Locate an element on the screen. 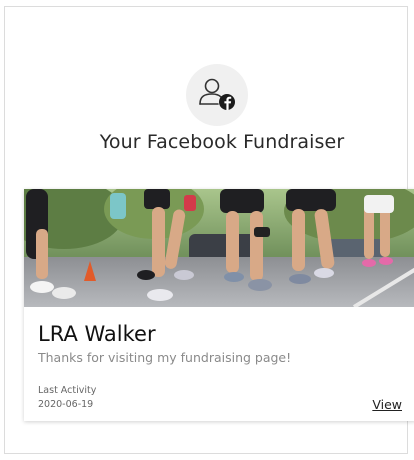 This screenshot has width=414, height=460. last-activity-date: 2020-06-19 is located at coordinates (66, 404).